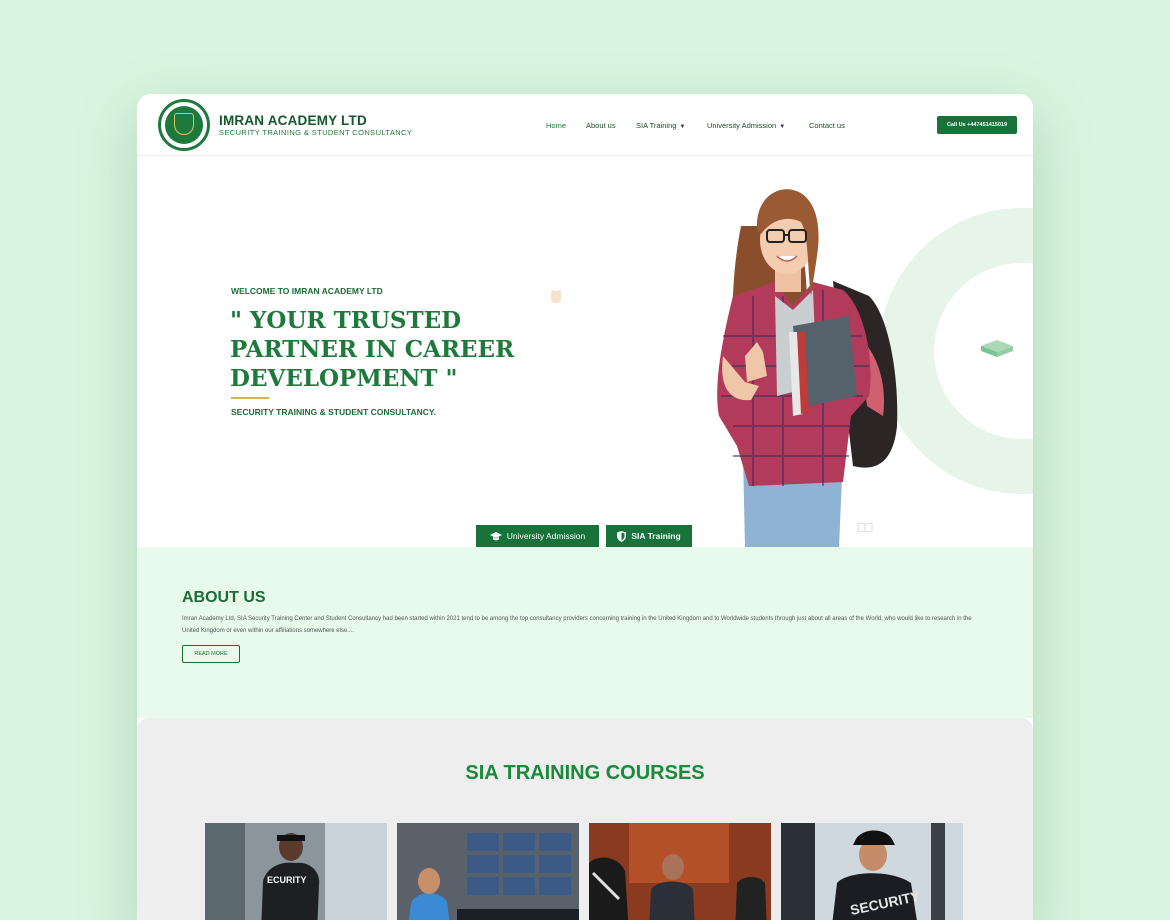 This screenshot has width=1170, height=920. Describe the element at coordinates (977, 125) in the screenshot. I see `call-us-button: Call Us +447451415019` at that location.